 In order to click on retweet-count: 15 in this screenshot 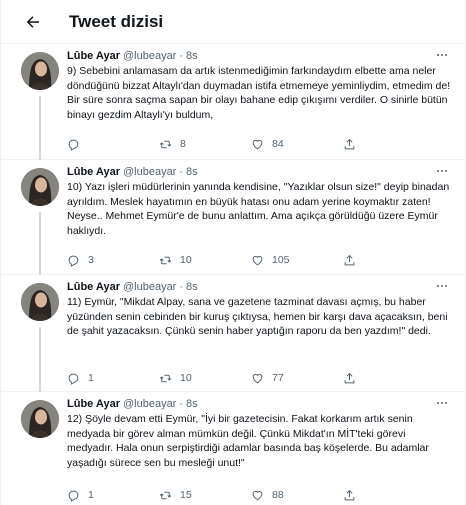, I will do `click(186, 495)`.